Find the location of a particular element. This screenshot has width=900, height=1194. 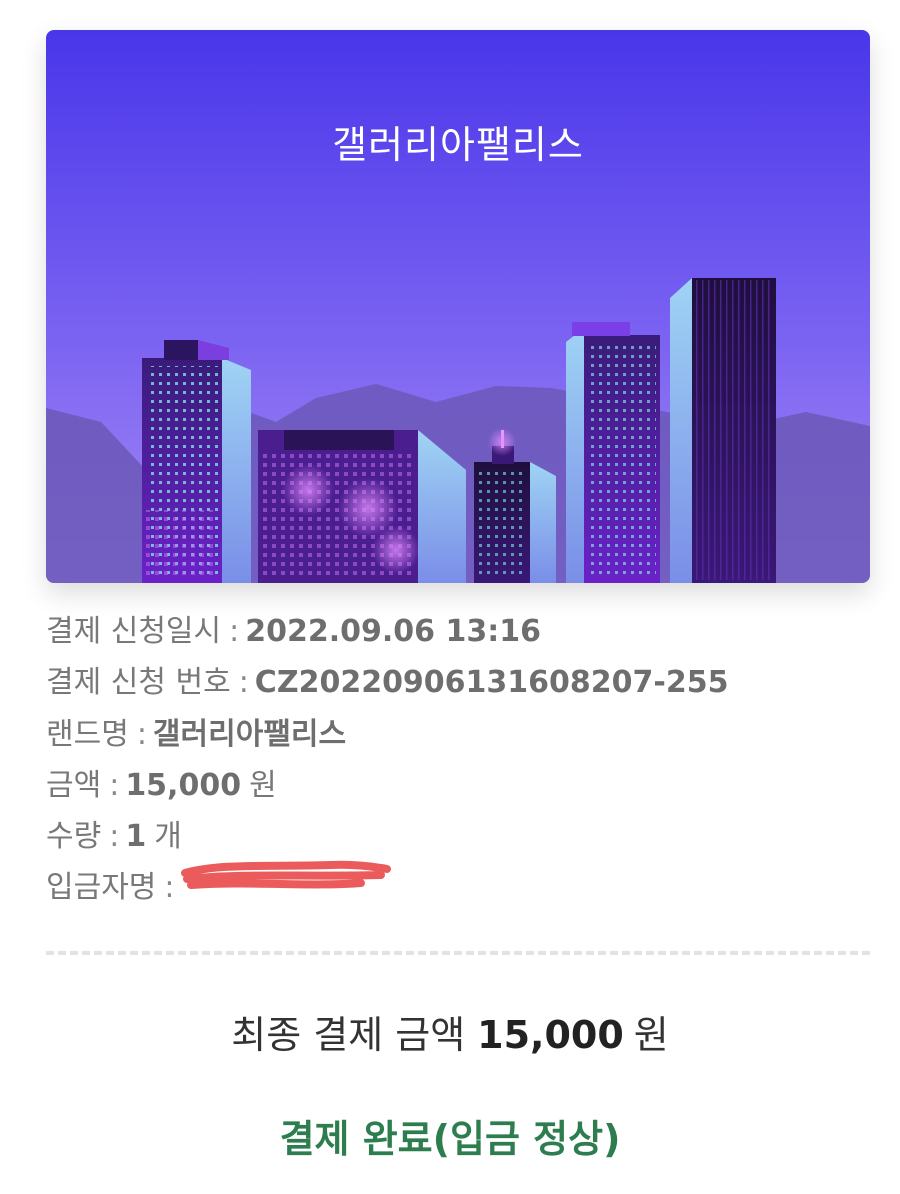

land-name-value: 갤러리아팰리스 is located at coordinates (249, 734).